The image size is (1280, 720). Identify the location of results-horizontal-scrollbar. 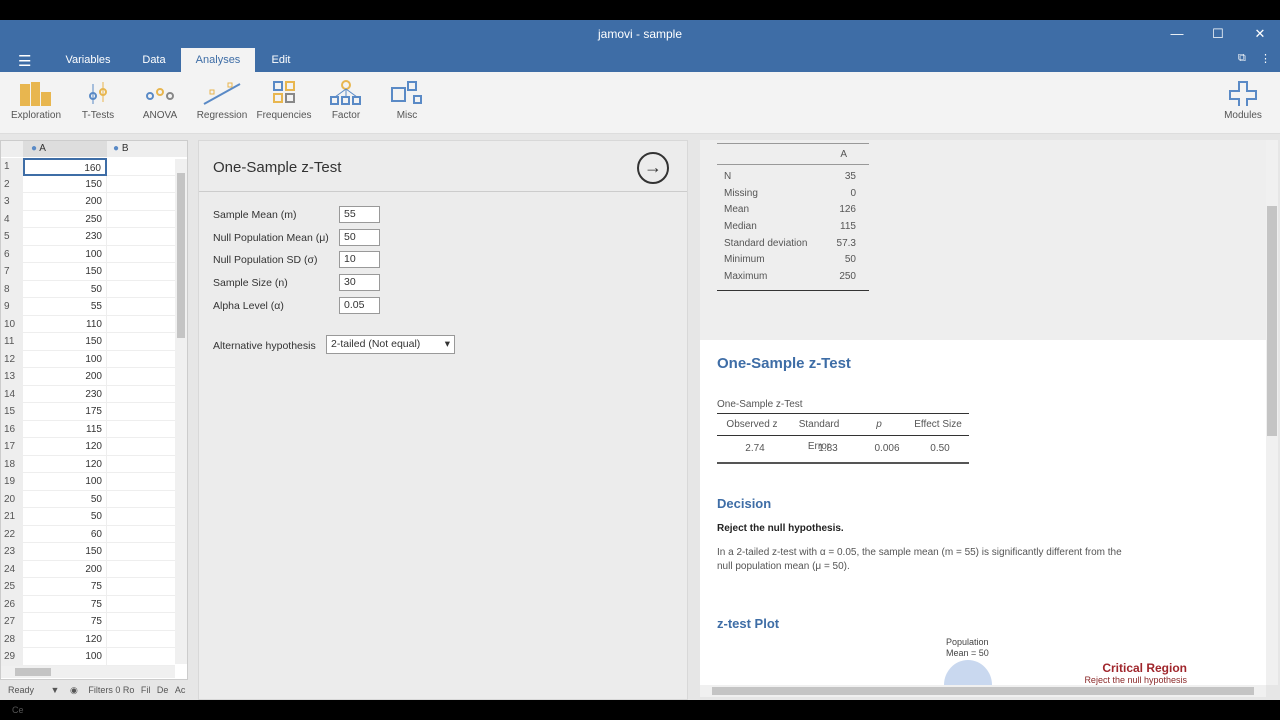
(983, 691).